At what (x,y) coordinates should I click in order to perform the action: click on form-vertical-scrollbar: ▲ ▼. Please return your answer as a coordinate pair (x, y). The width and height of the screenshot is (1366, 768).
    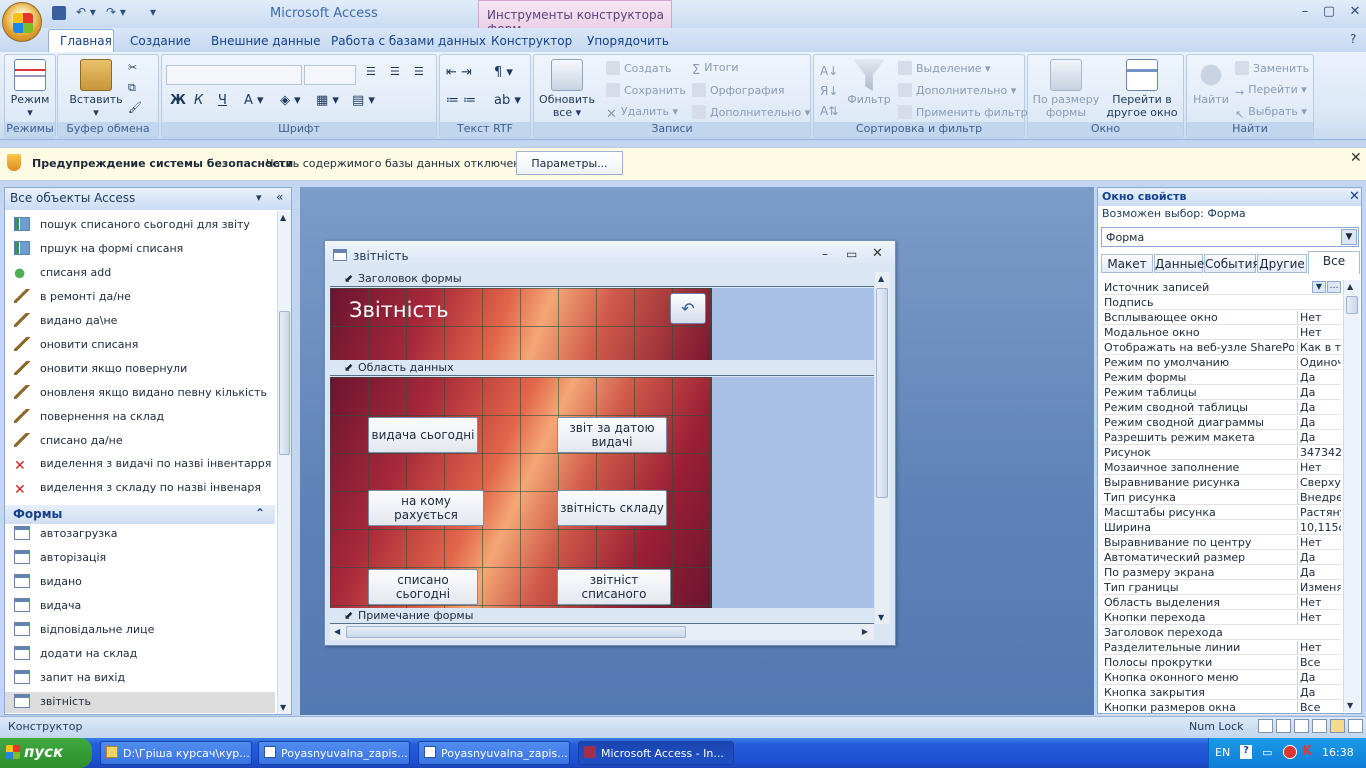
    Looking at the image, I should click on (882, 448).